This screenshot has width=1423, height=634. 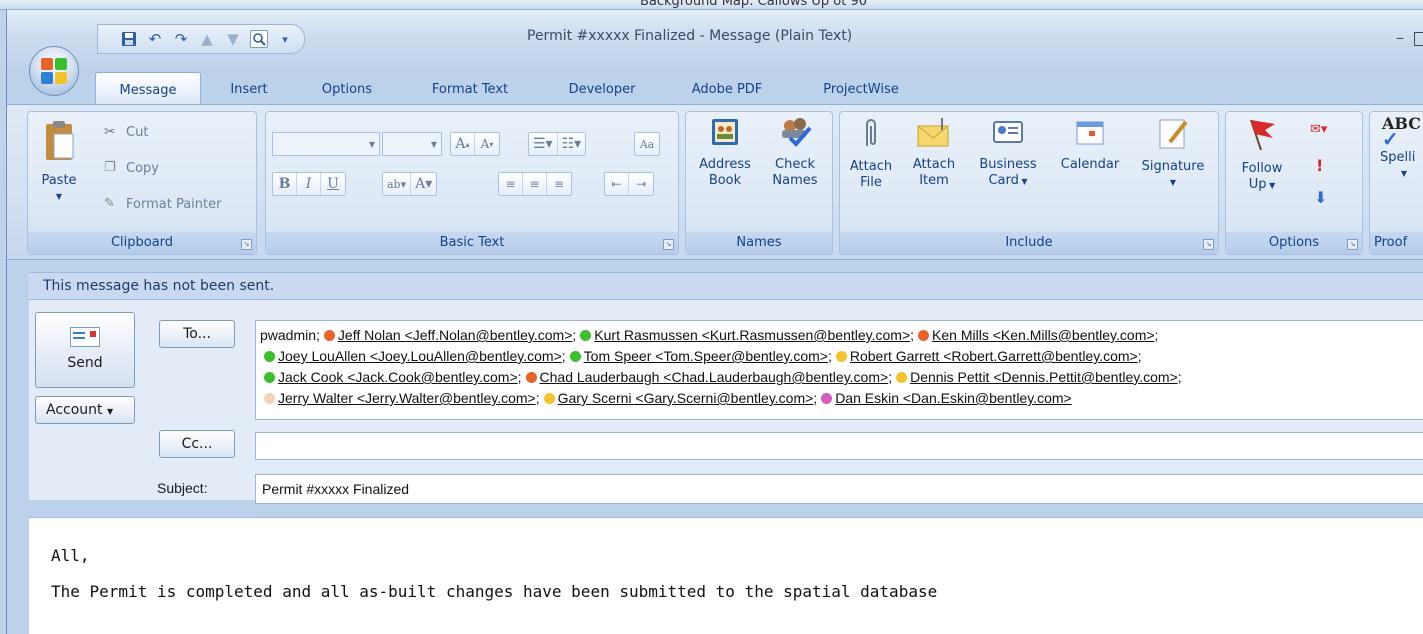 I want to click on high-importance-icon: !, so click(x=1319, y=165).